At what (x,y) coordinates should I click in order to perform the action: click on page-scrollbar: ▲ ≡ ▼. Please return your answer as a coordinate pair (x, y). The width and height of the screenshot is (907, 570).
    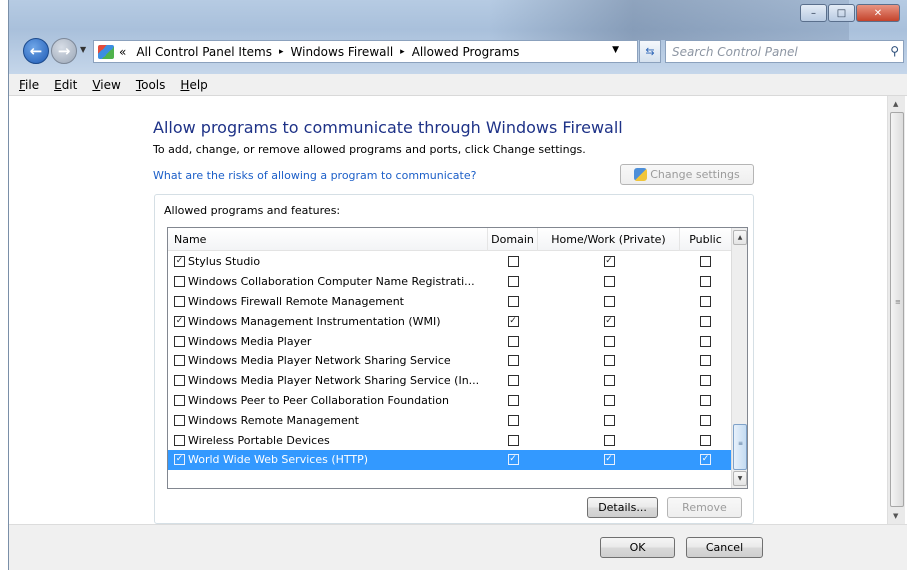
    Looking at the image, I should click on (896, 310).